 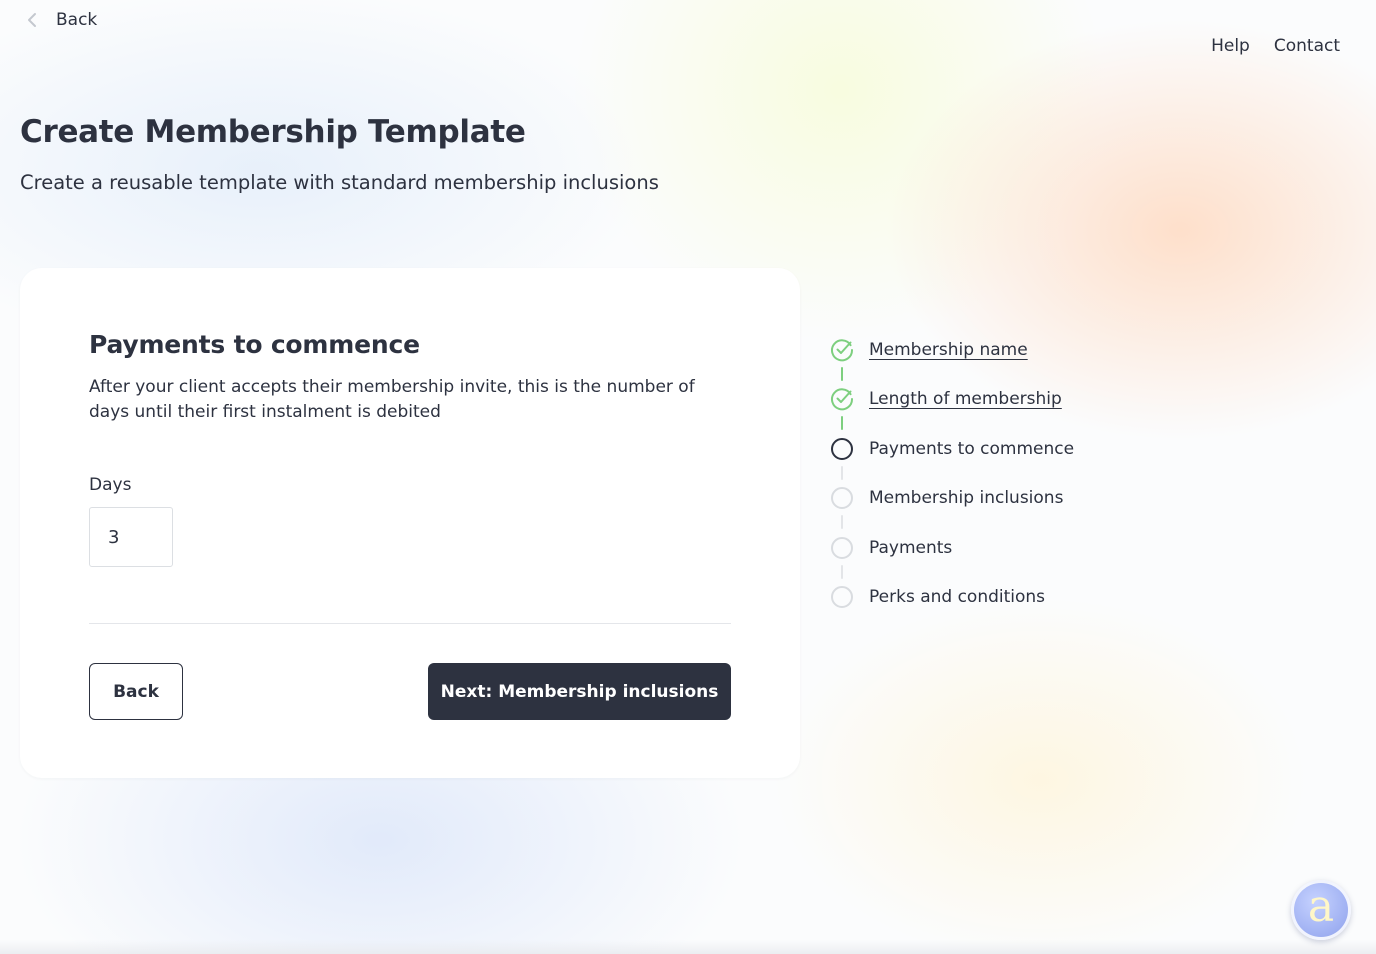 What do you see at coordinates (254, 344) in the screenshot?
I see `section-heading: Payments to commence` at bounding box center [254, 344].